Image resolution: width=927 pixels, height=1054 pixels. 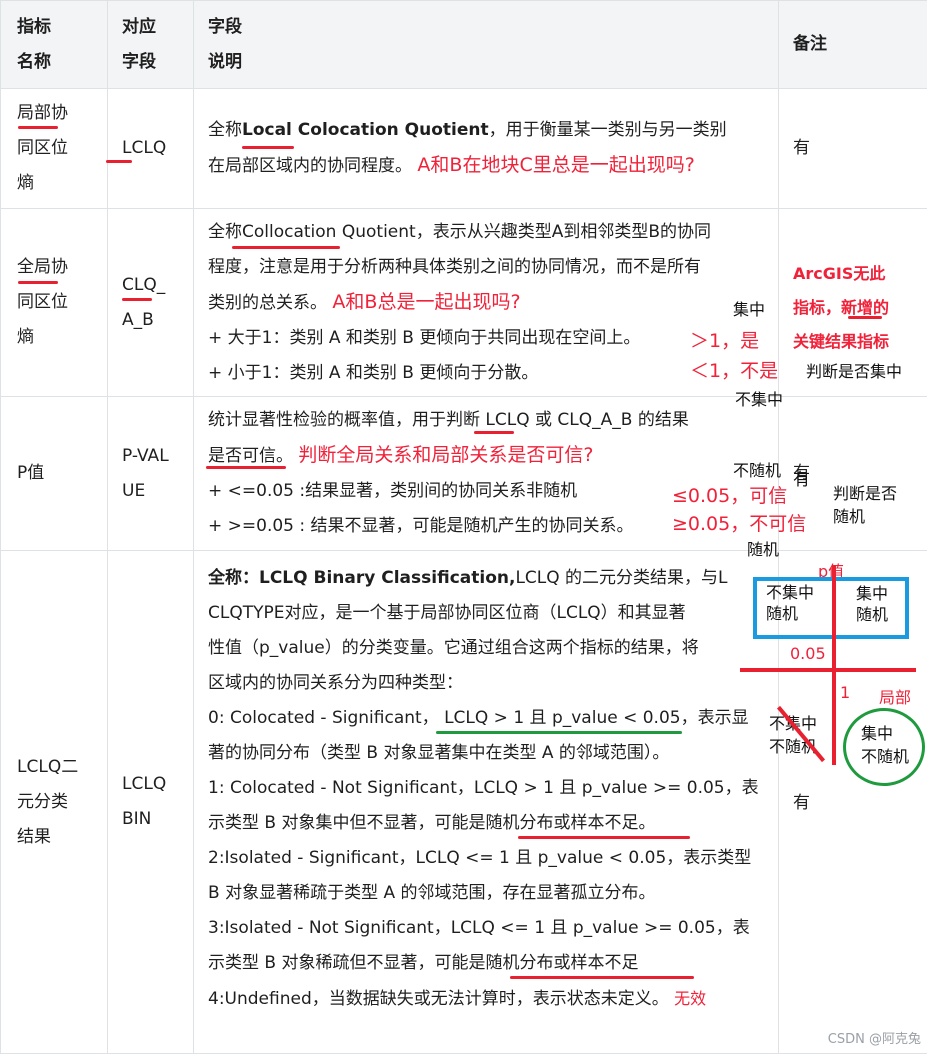 What do you see at coordinates (54, 802) in the screenshot?
I see `row-name: LCLQ二元分类结果` at bounding box center [54, 802].